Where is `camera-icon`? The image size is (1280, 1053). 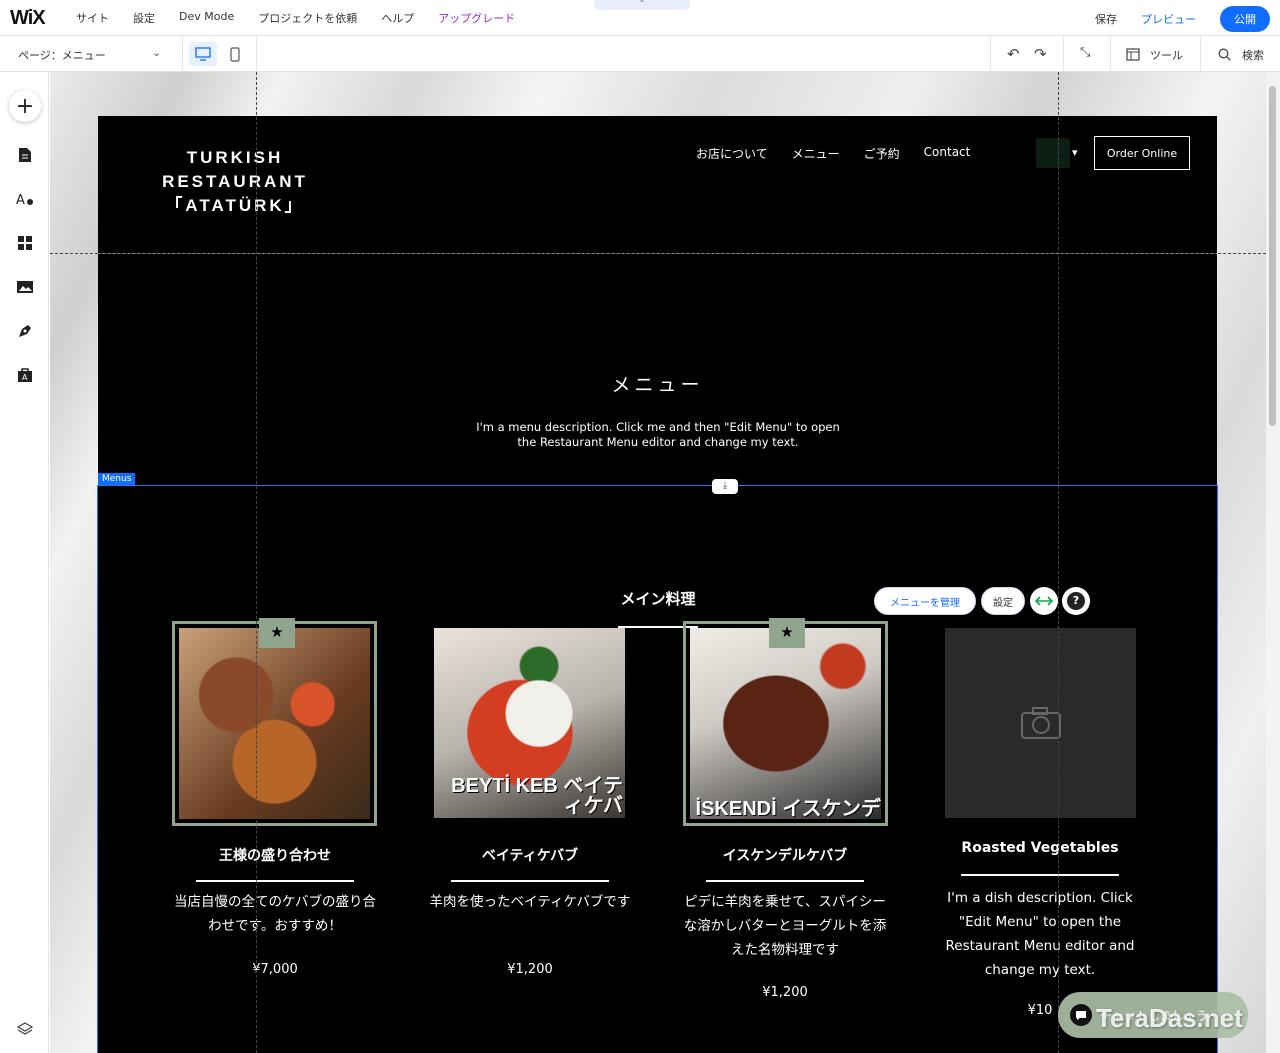 camera-icon is located at coordinates (1040, 723).